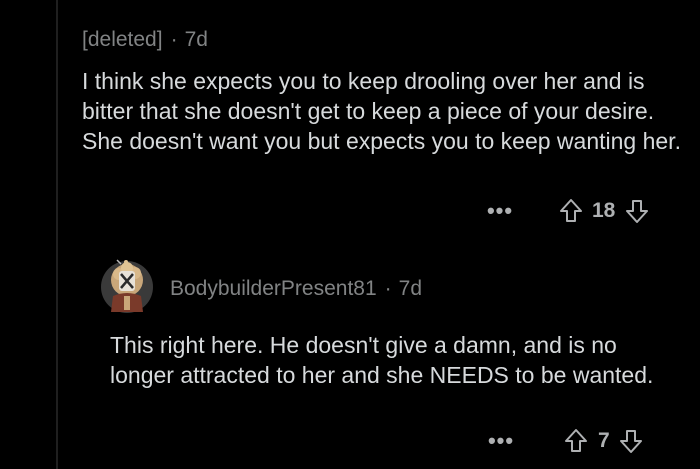 This screenshot has width=700, height=469. What do you see at coordinates (127, 285) in the screenshot?
I see `user-avatar-icon` at bounding box center [127, 285].